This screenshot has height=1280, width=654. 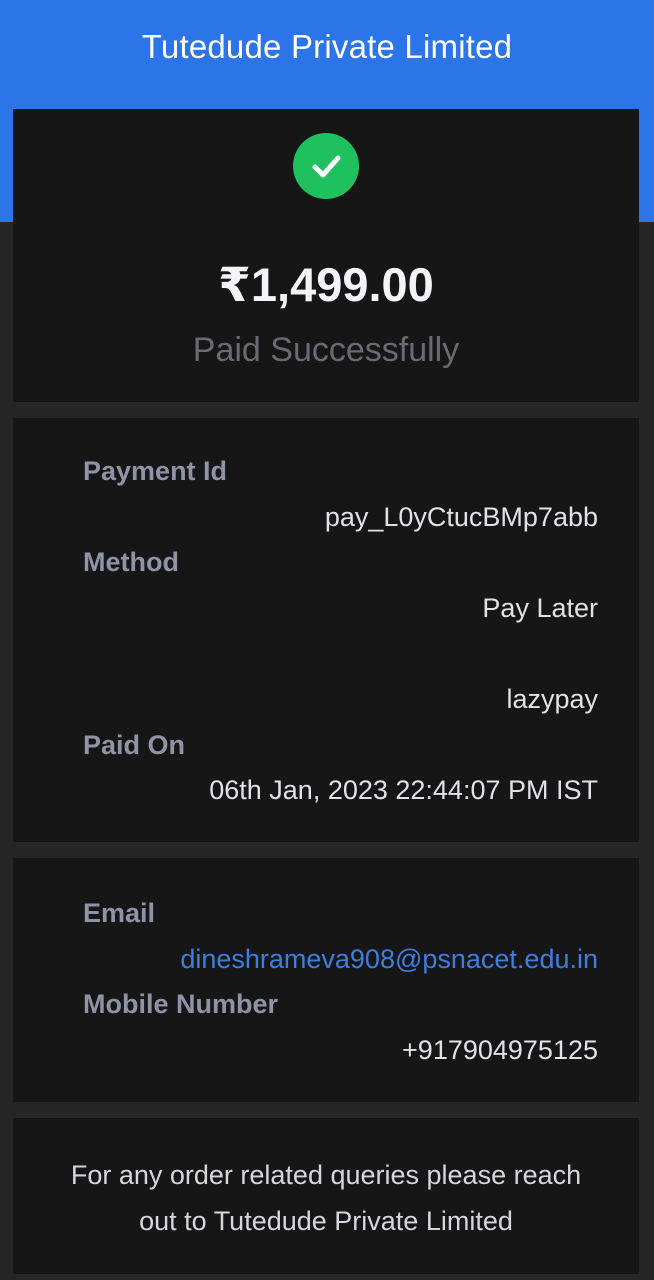 What do you see at coordinates (326, 350) in the screenshot?
I see `payment-status: Paid Successfully` at bounding box center [326, 350].